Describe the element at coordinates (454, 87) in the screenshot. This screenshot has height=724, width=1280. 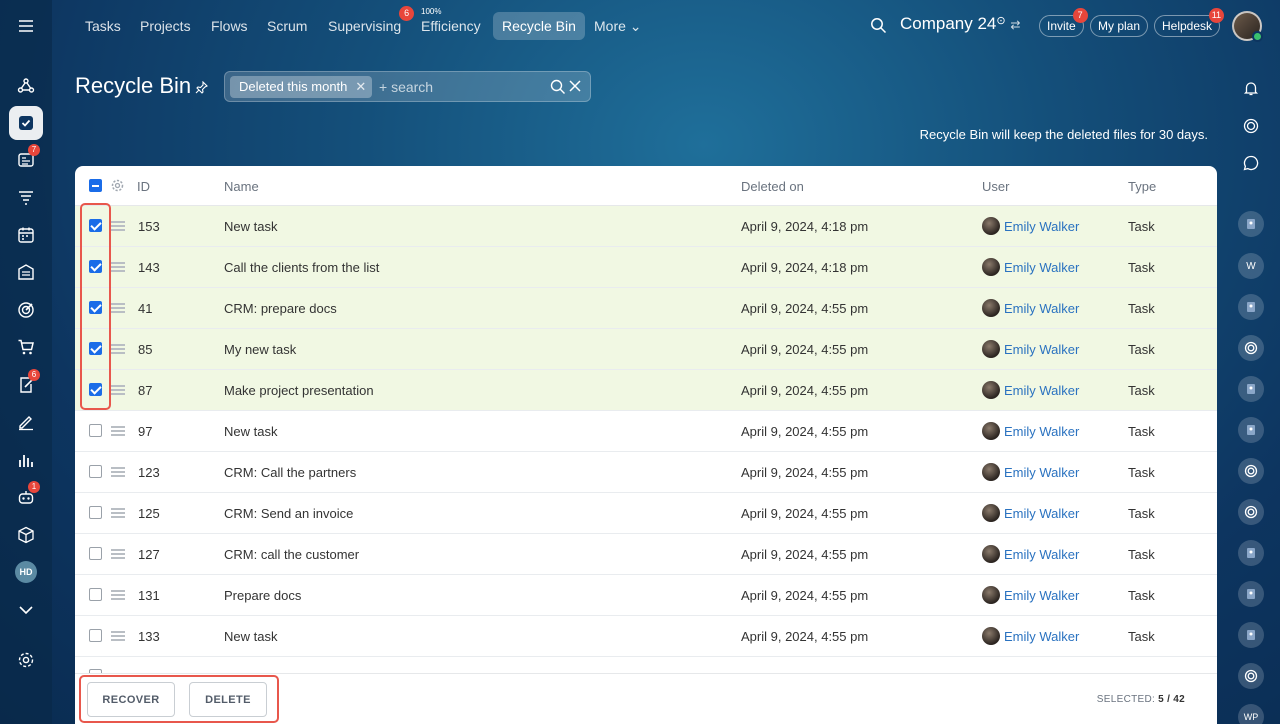
I see `search-input` at that location.